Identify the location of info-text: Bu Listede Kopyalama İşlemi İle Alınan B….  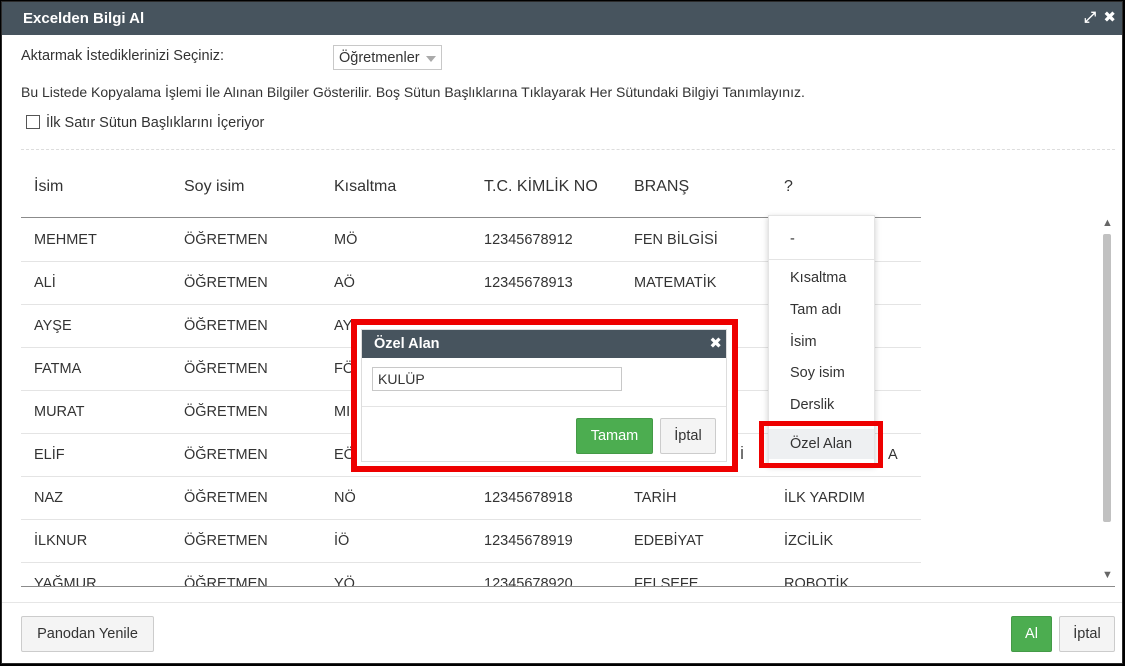
(413, 92).